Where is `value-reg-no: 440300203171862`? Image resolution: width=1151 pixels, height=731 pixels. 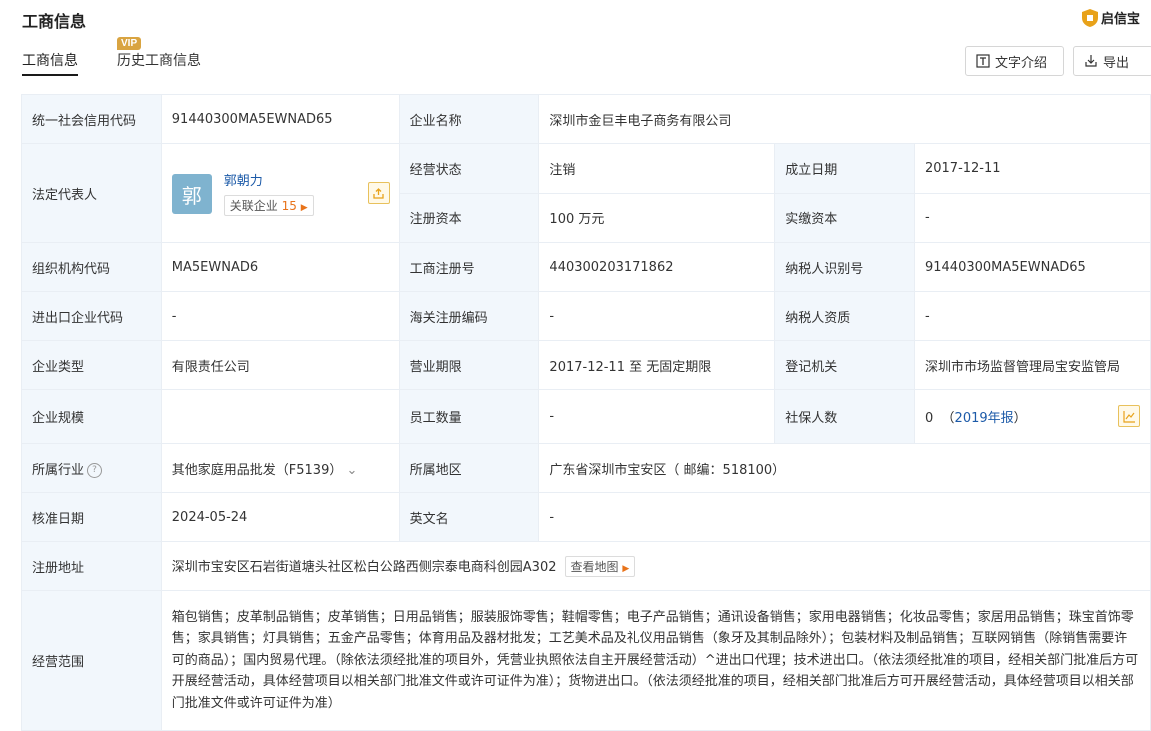 value-reg-no: 440300203171862 is located at coordinates (657, 267).